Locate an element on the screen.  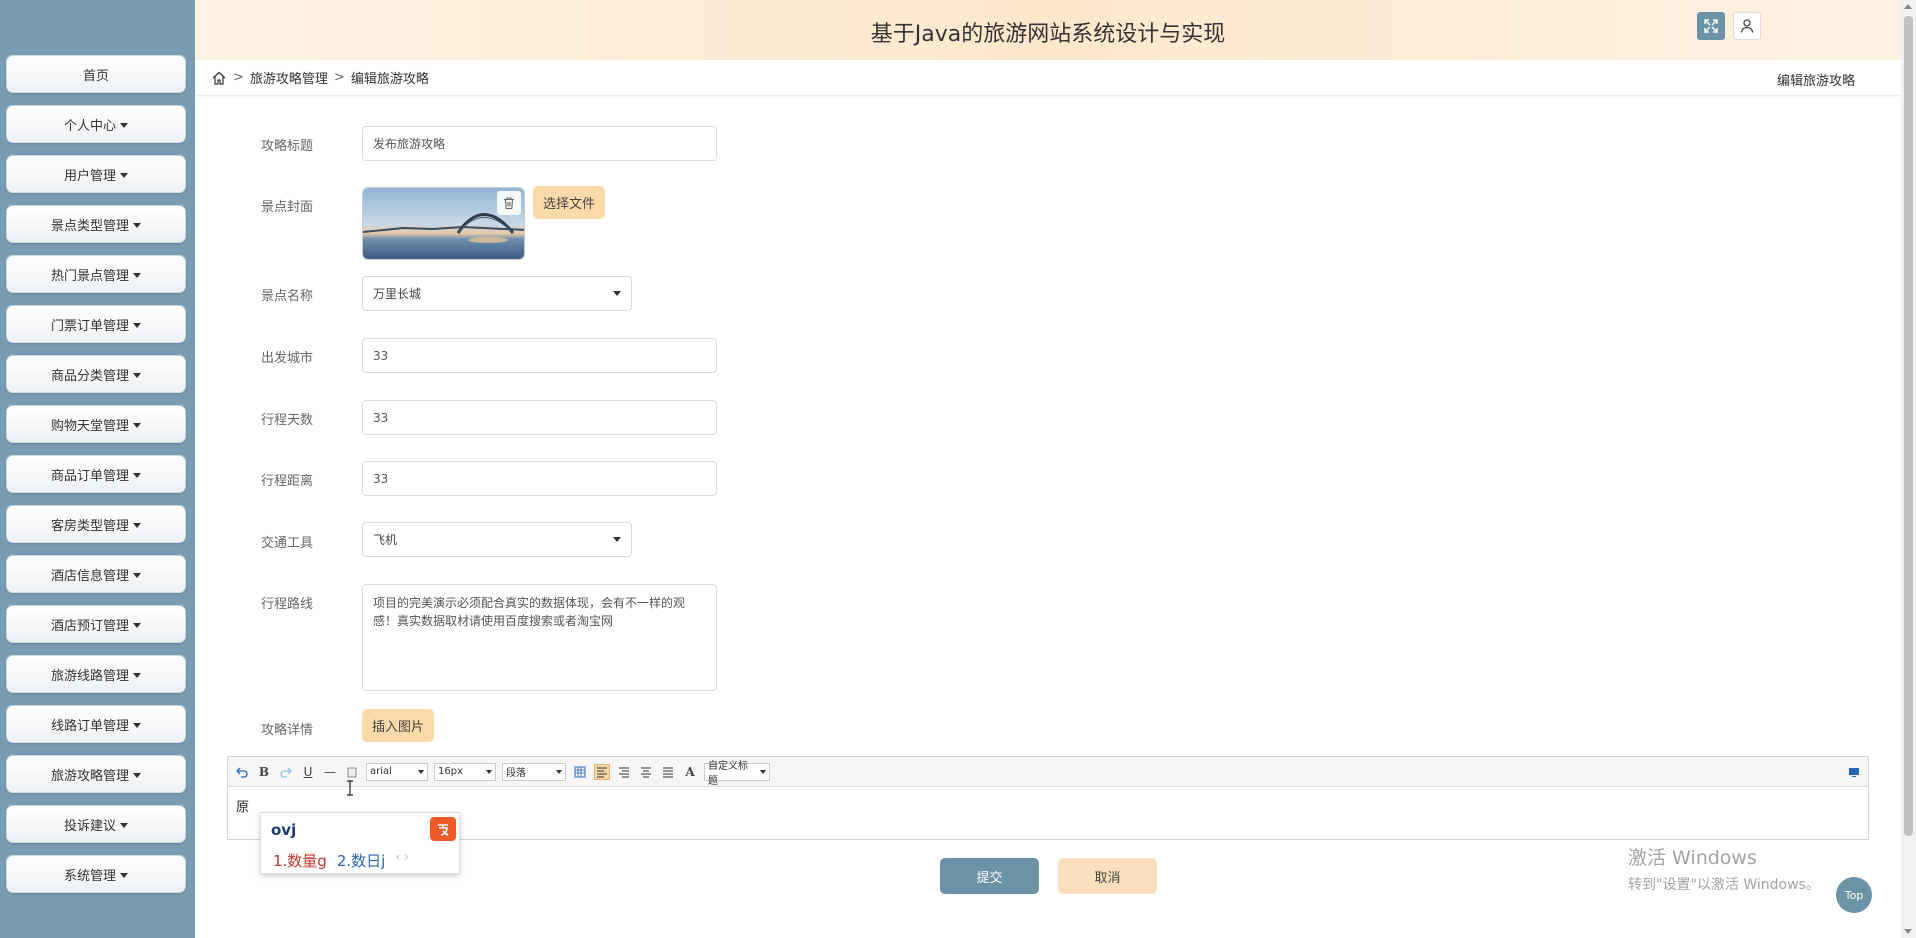
paragraph-value: 段落 is located at coordinates (516, 773).